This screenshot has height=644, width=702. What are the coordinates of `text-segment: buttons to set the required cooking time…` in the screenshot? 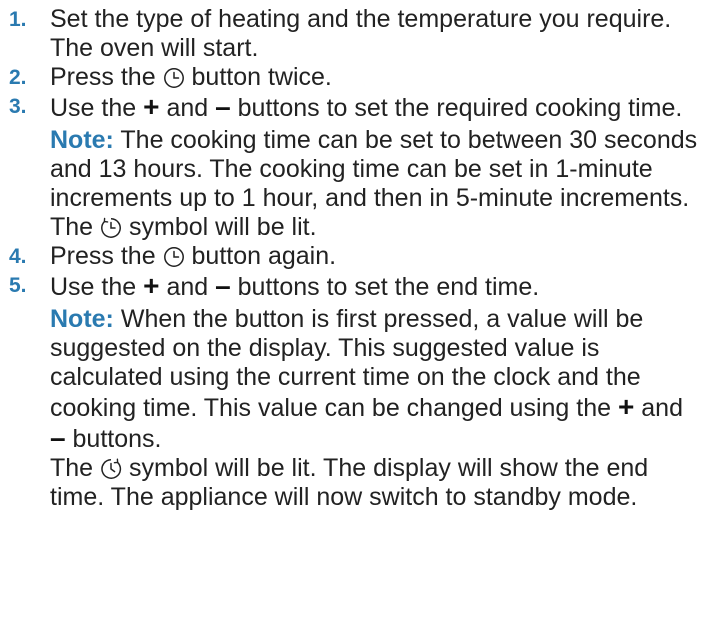 It's located at (460, 108).